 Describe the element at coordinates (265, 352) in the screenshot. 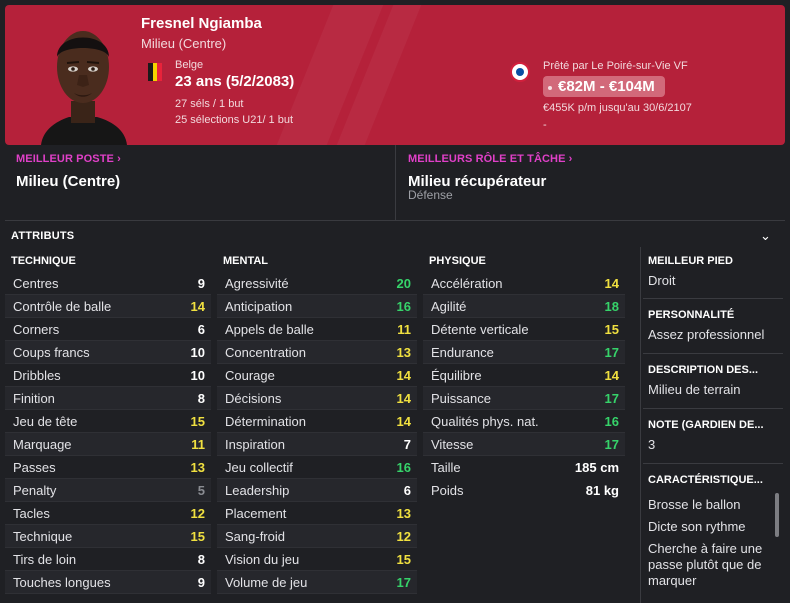

I see `attribute-label: Concentration` at that location.